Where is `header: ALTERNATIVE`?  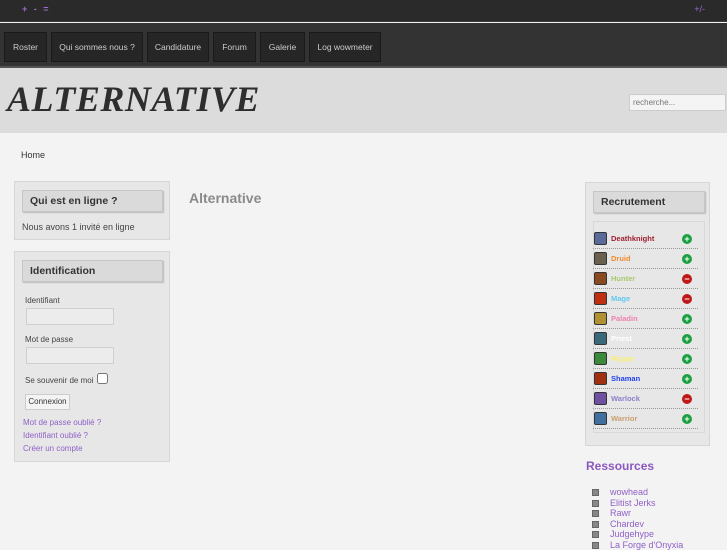 header: ALTERNATIVE is located at coordinates (363, 100).